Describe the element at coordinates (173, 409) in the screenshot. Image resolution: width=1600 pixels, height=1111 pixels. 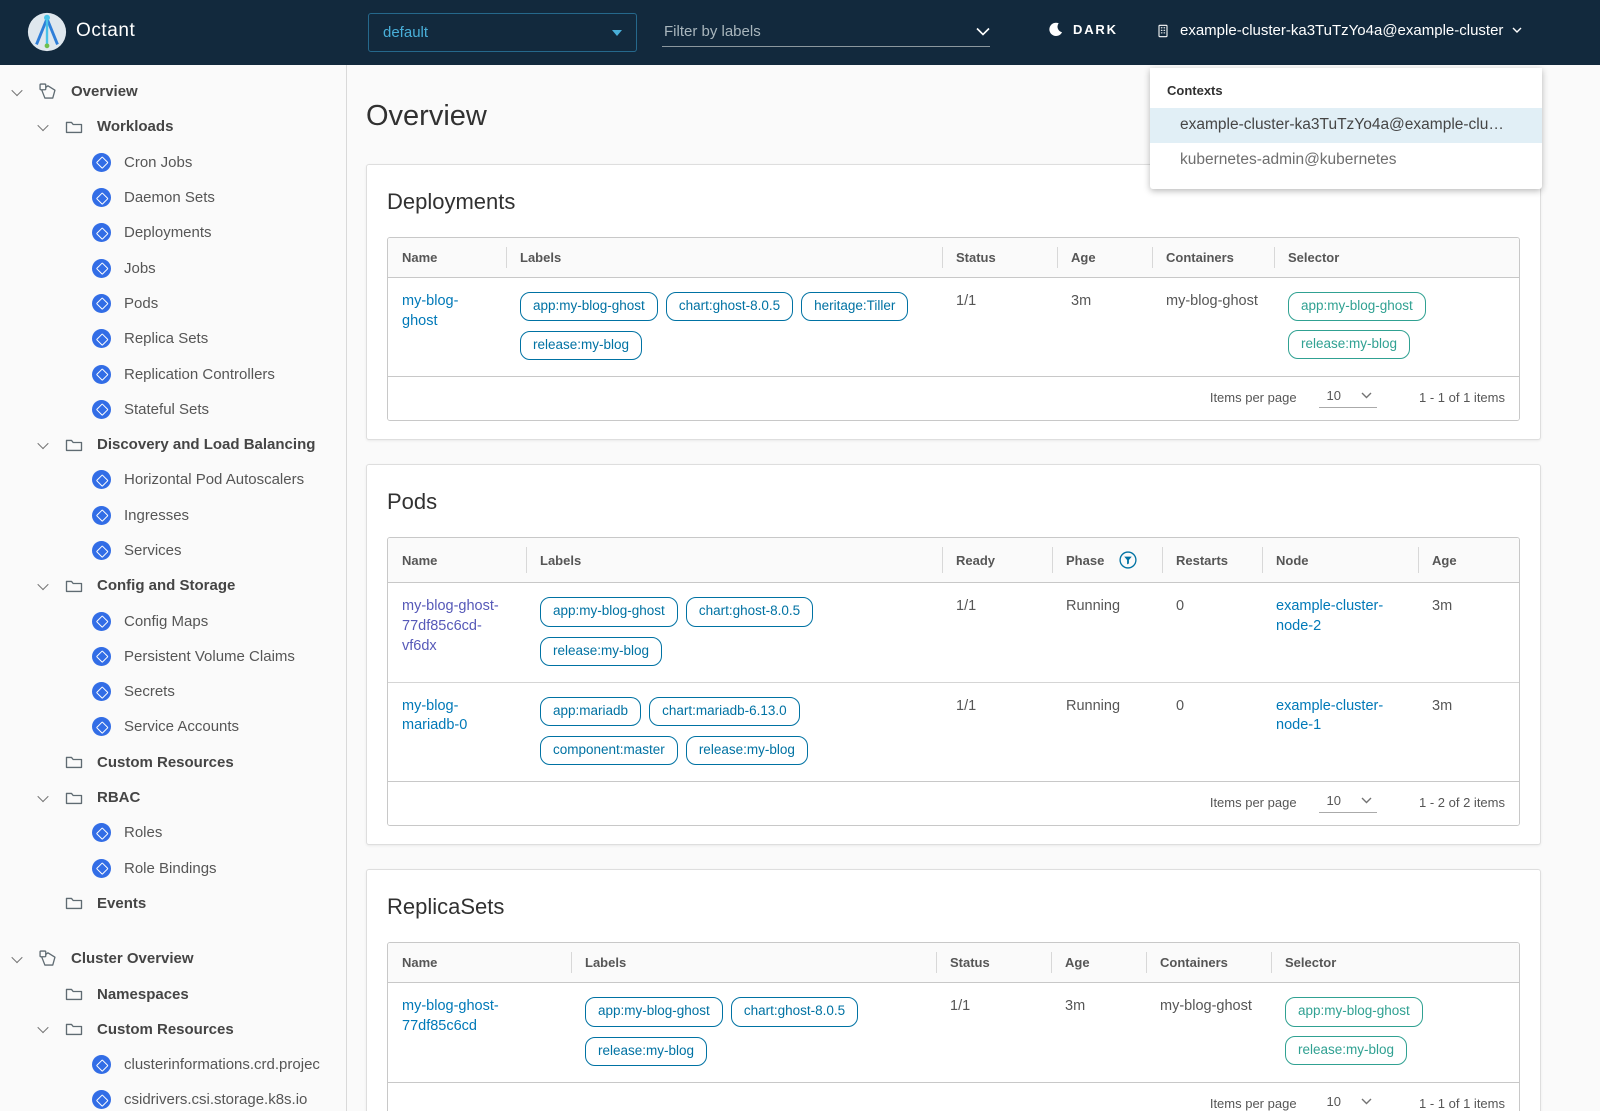
I see `sidebar-item-stateful-sets: Stateful Sets` at that location.